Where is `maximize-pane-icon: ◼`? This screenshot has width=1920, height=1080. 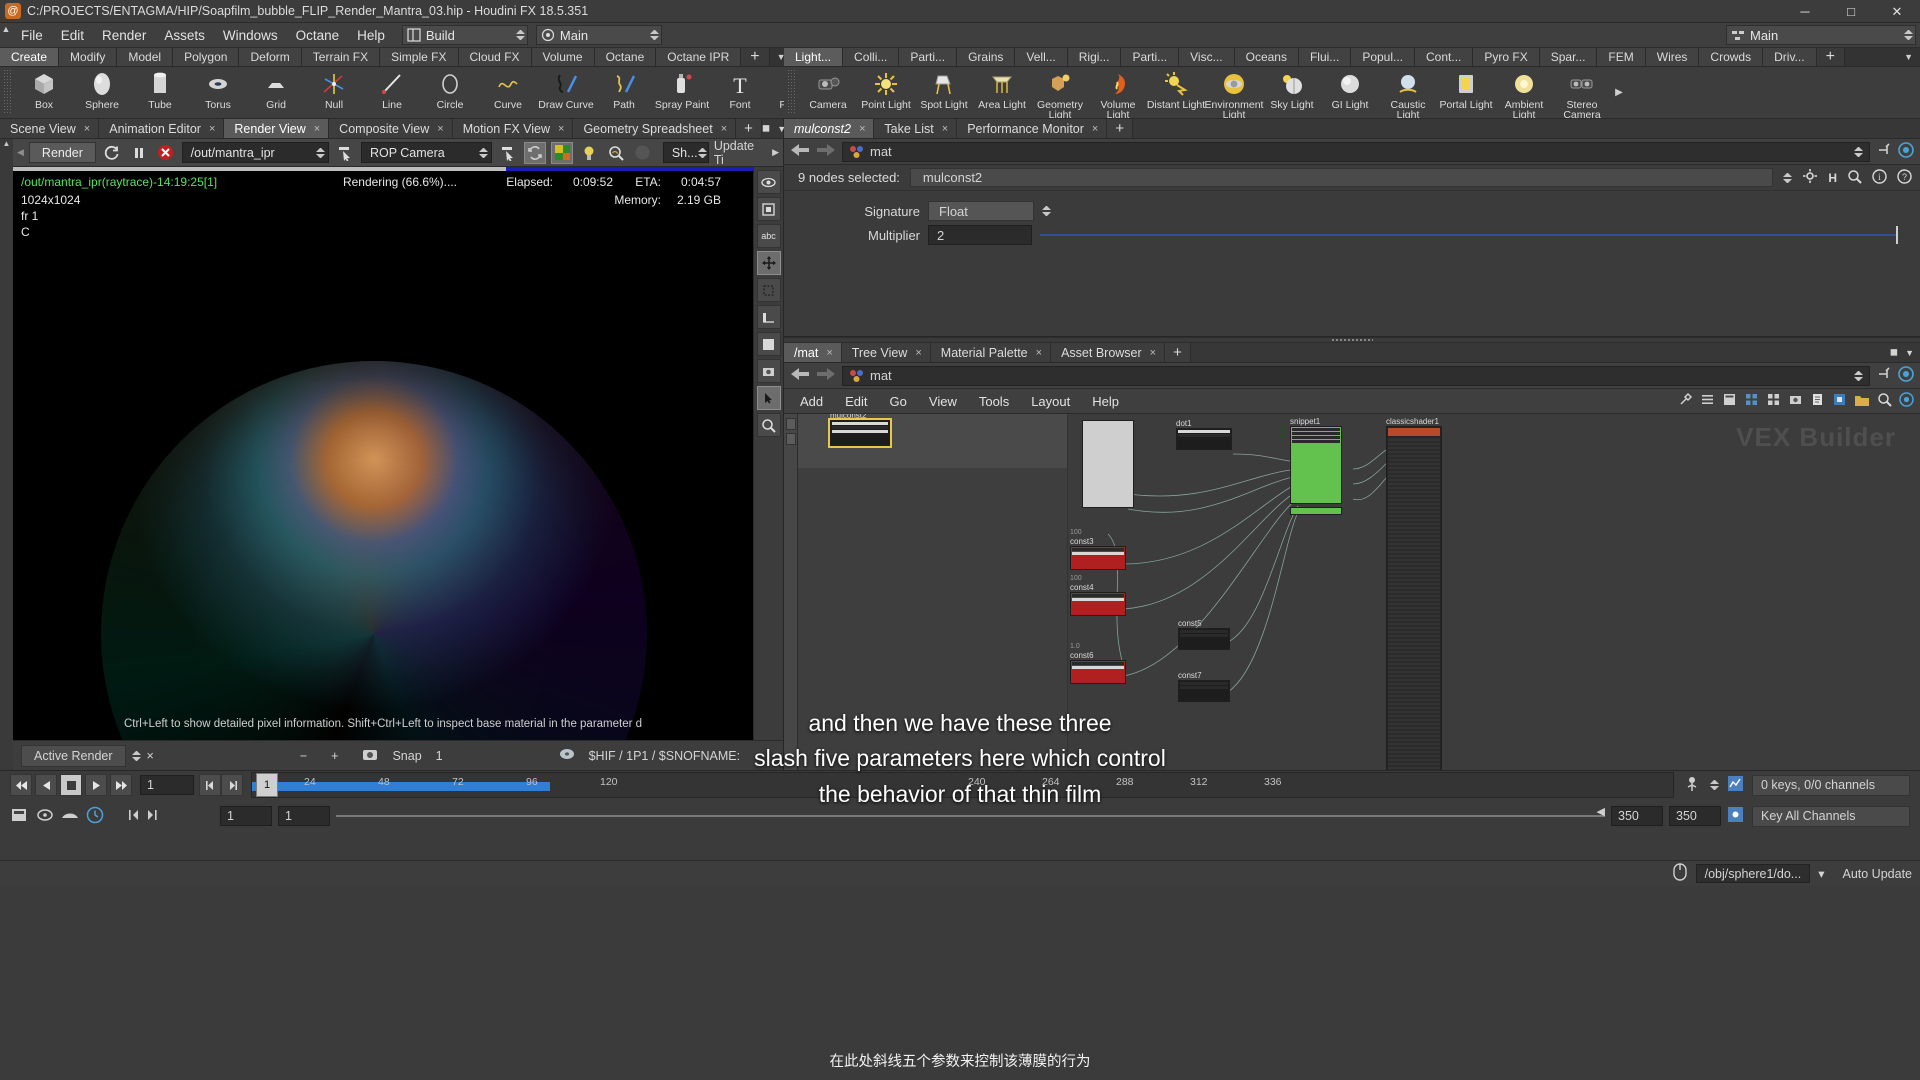
maximize-pane-icon: ◼ is located at coordinates (1894, 352).